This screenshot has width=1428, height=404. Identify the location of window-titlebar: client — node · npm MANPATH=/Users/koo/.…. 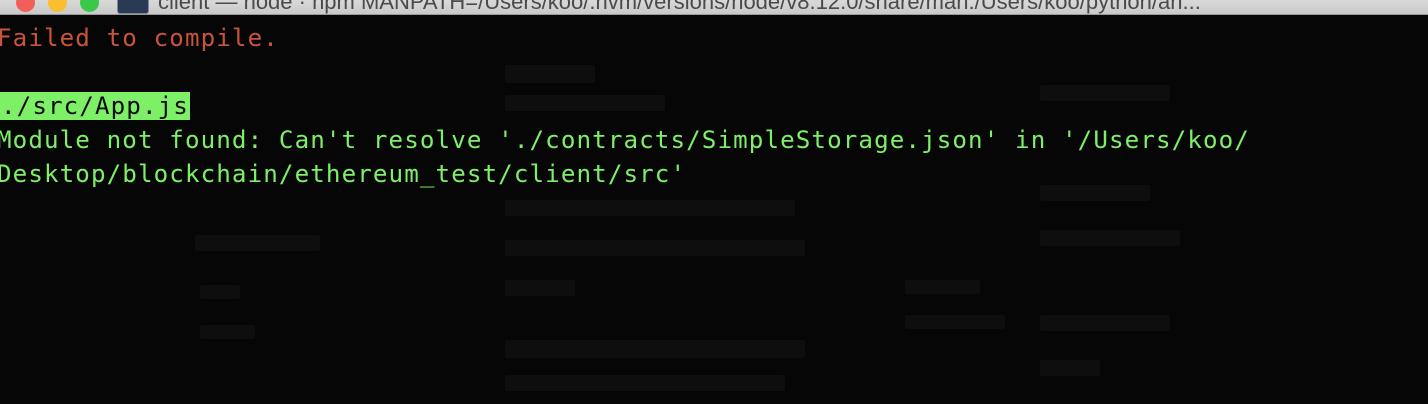
(714, 7).